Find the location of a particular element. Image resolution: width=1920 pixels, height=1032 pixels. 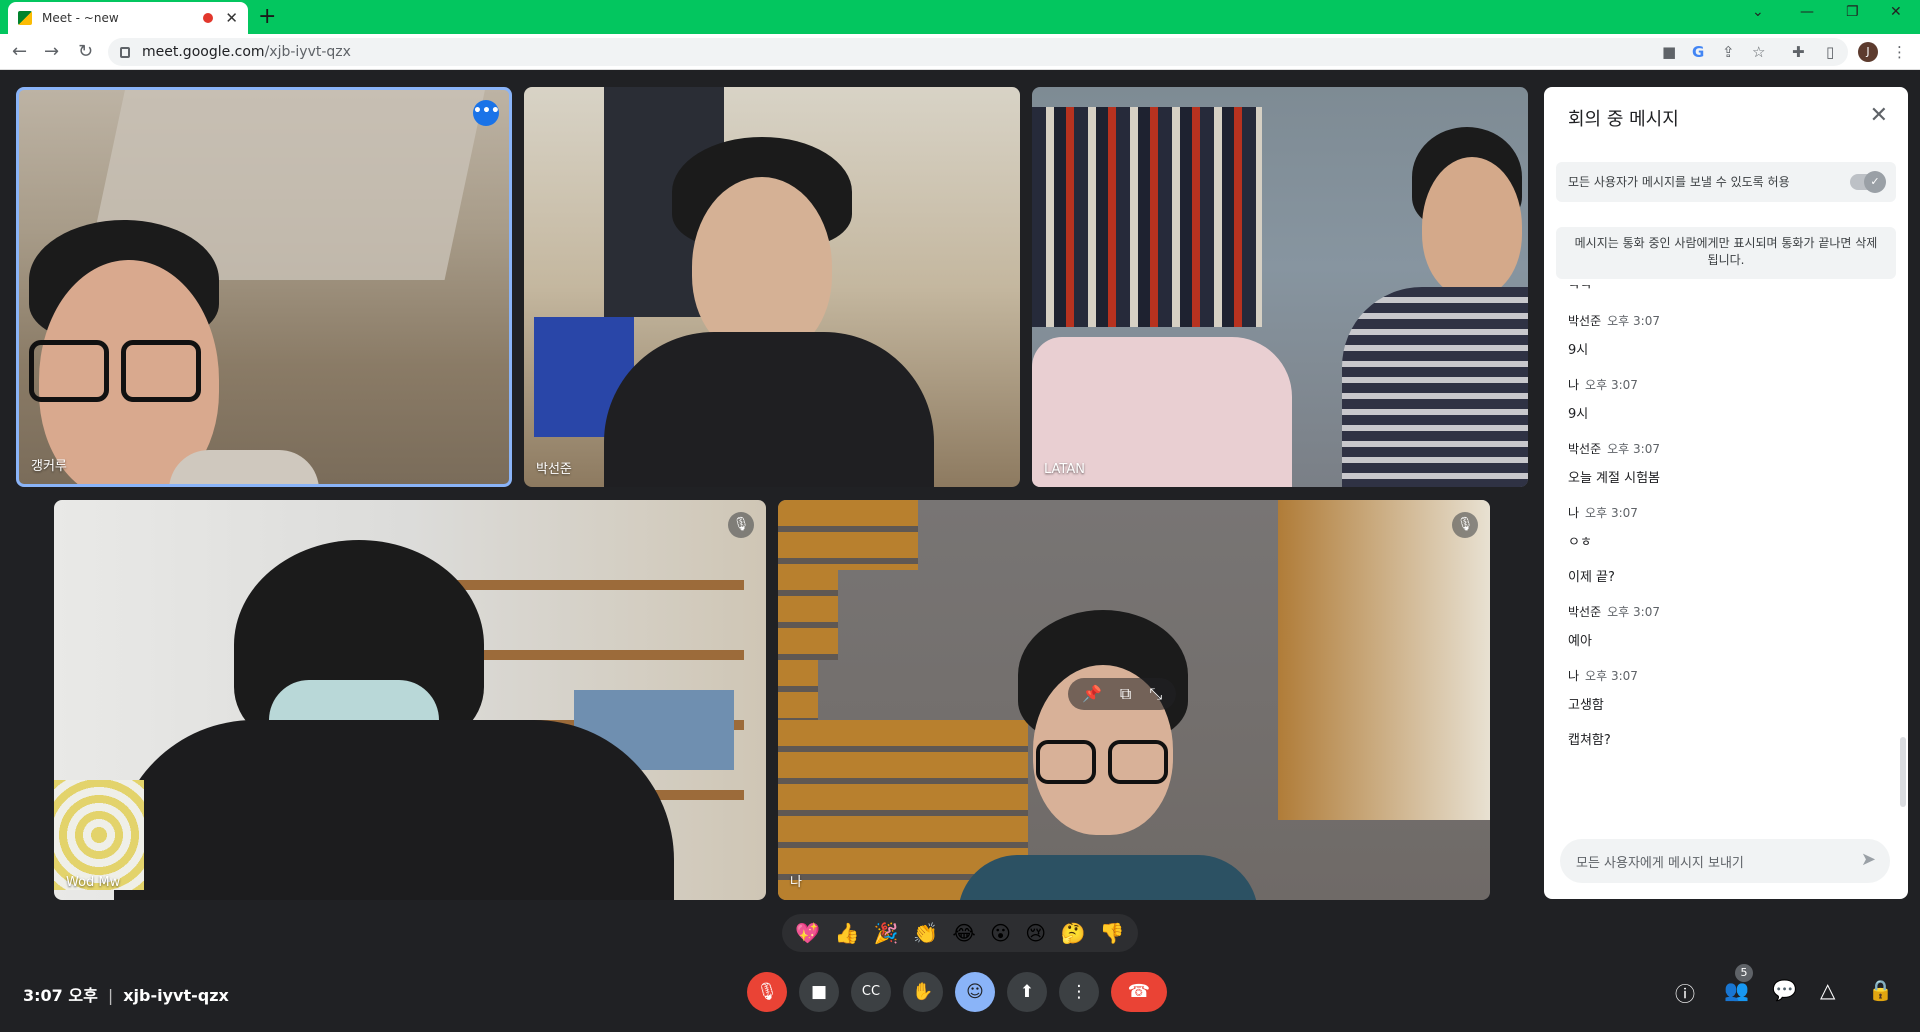

browser-tab: Meet - ~new ✕ is located at coordinates (128, 18).